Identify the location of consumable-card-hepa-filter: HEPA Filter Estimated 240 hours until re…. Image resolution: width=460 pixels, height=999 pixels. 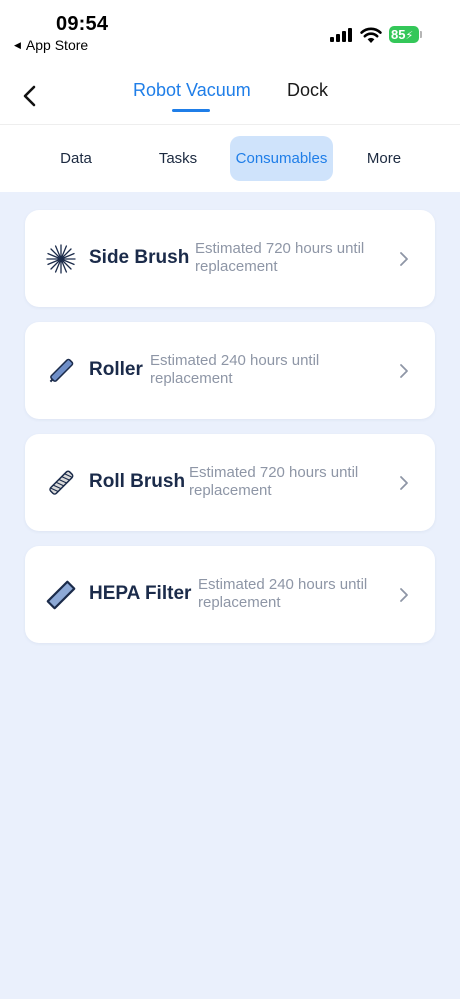
(230, 594).